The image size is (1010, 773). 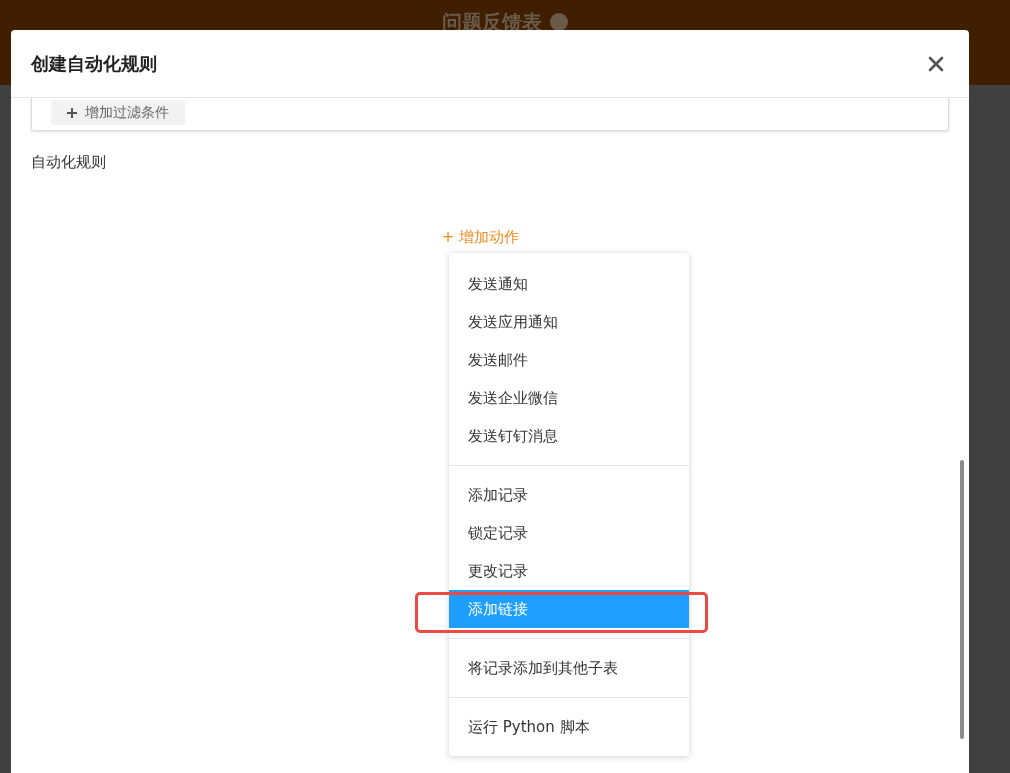 I want to click on menu-item: 添加记录, so click(x=569, y=495).